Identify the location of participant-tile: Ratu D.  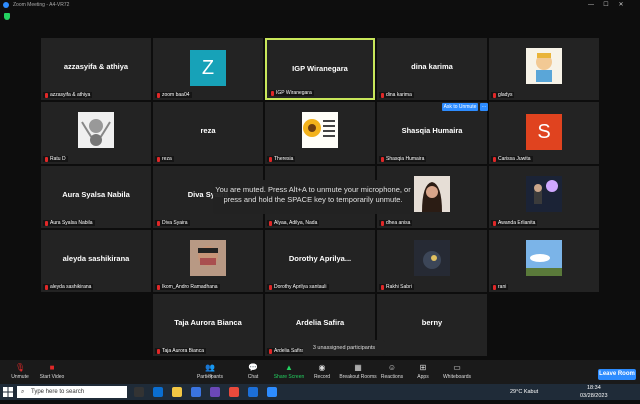
(96, 133).